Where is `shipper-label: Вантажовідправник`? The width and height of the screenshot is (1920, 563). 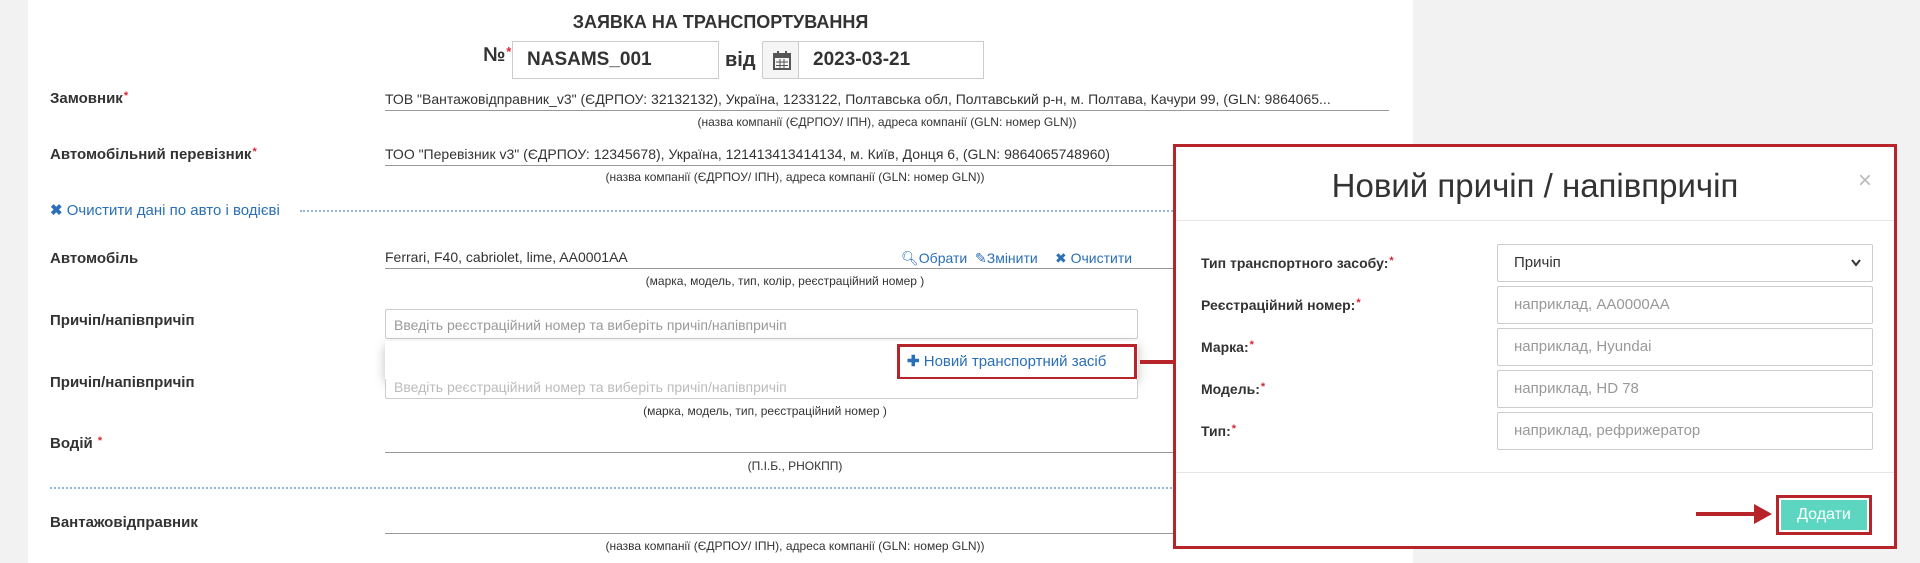 shipper-label: Вантажовідправник is located at coordinates (124, 522).